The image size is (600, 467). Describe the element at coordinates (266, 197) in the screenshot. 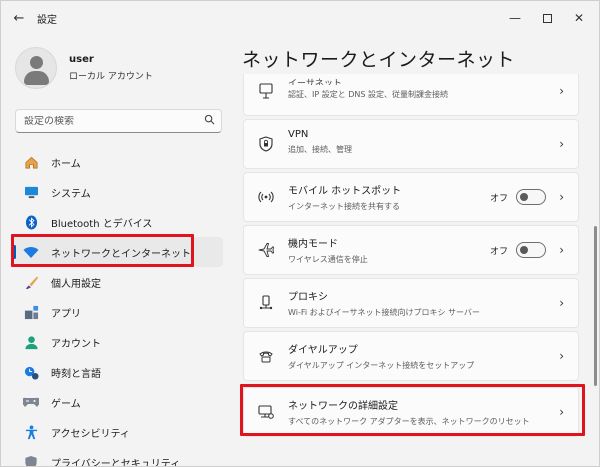

I see `hotspot-icon` at that location.